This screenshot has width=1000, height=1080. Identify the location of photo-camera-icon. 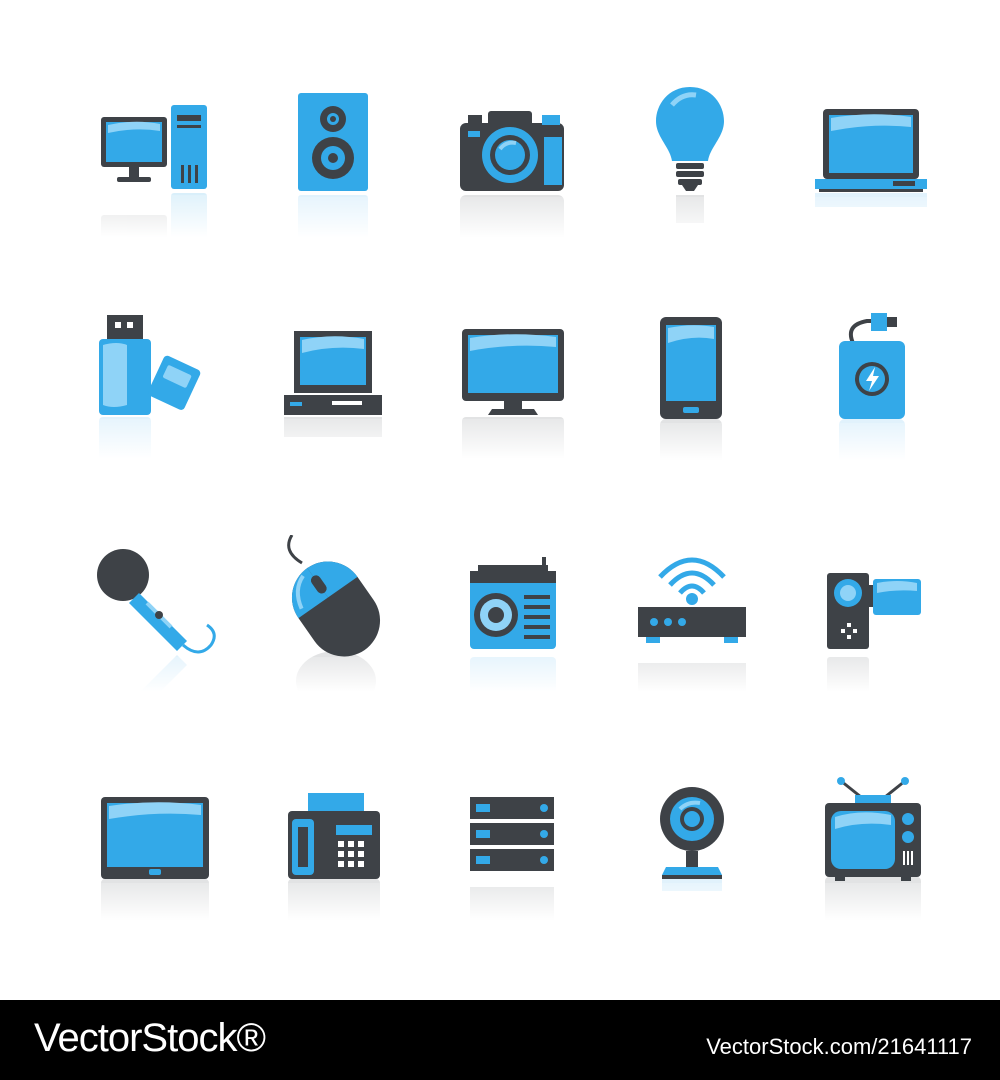
(512, 175).